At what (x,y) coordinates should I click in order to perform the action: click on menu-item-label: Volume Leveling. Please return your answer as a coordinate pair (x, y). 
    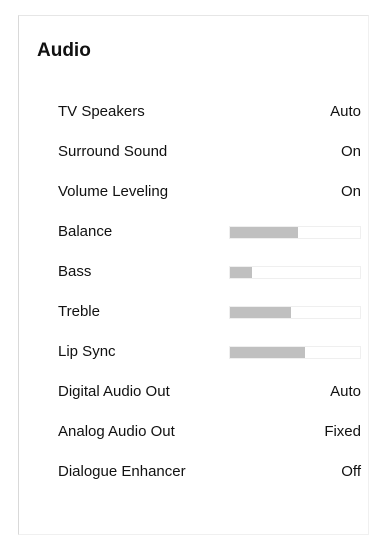
    Looking at the image, I should click on (113, 191).